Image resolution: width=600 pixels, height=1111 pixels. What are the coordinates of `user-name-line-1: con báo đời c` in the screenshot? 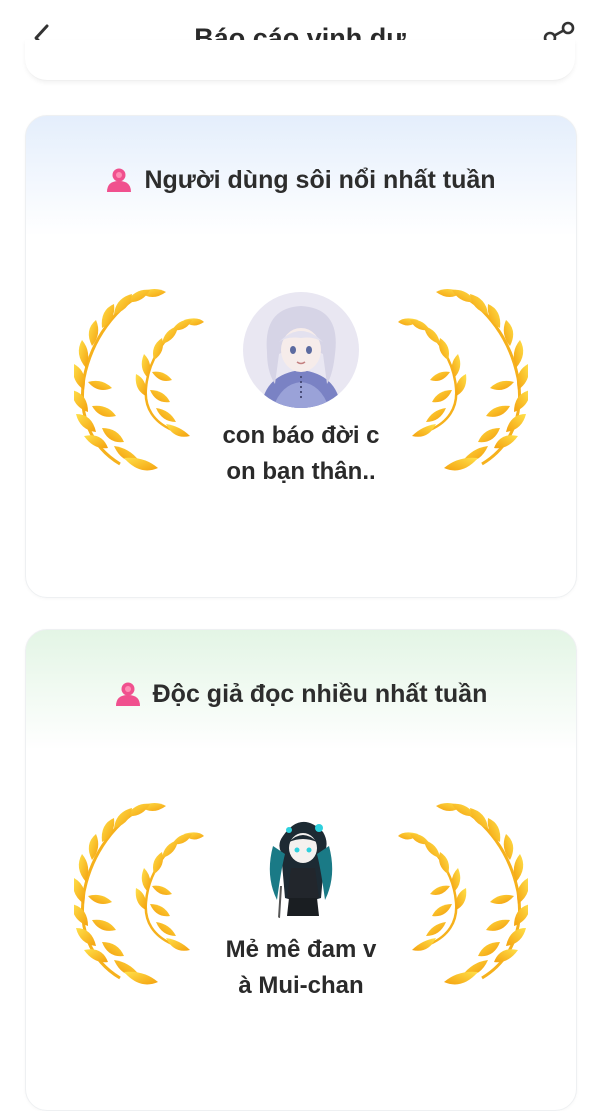 It's located at (301, 435).